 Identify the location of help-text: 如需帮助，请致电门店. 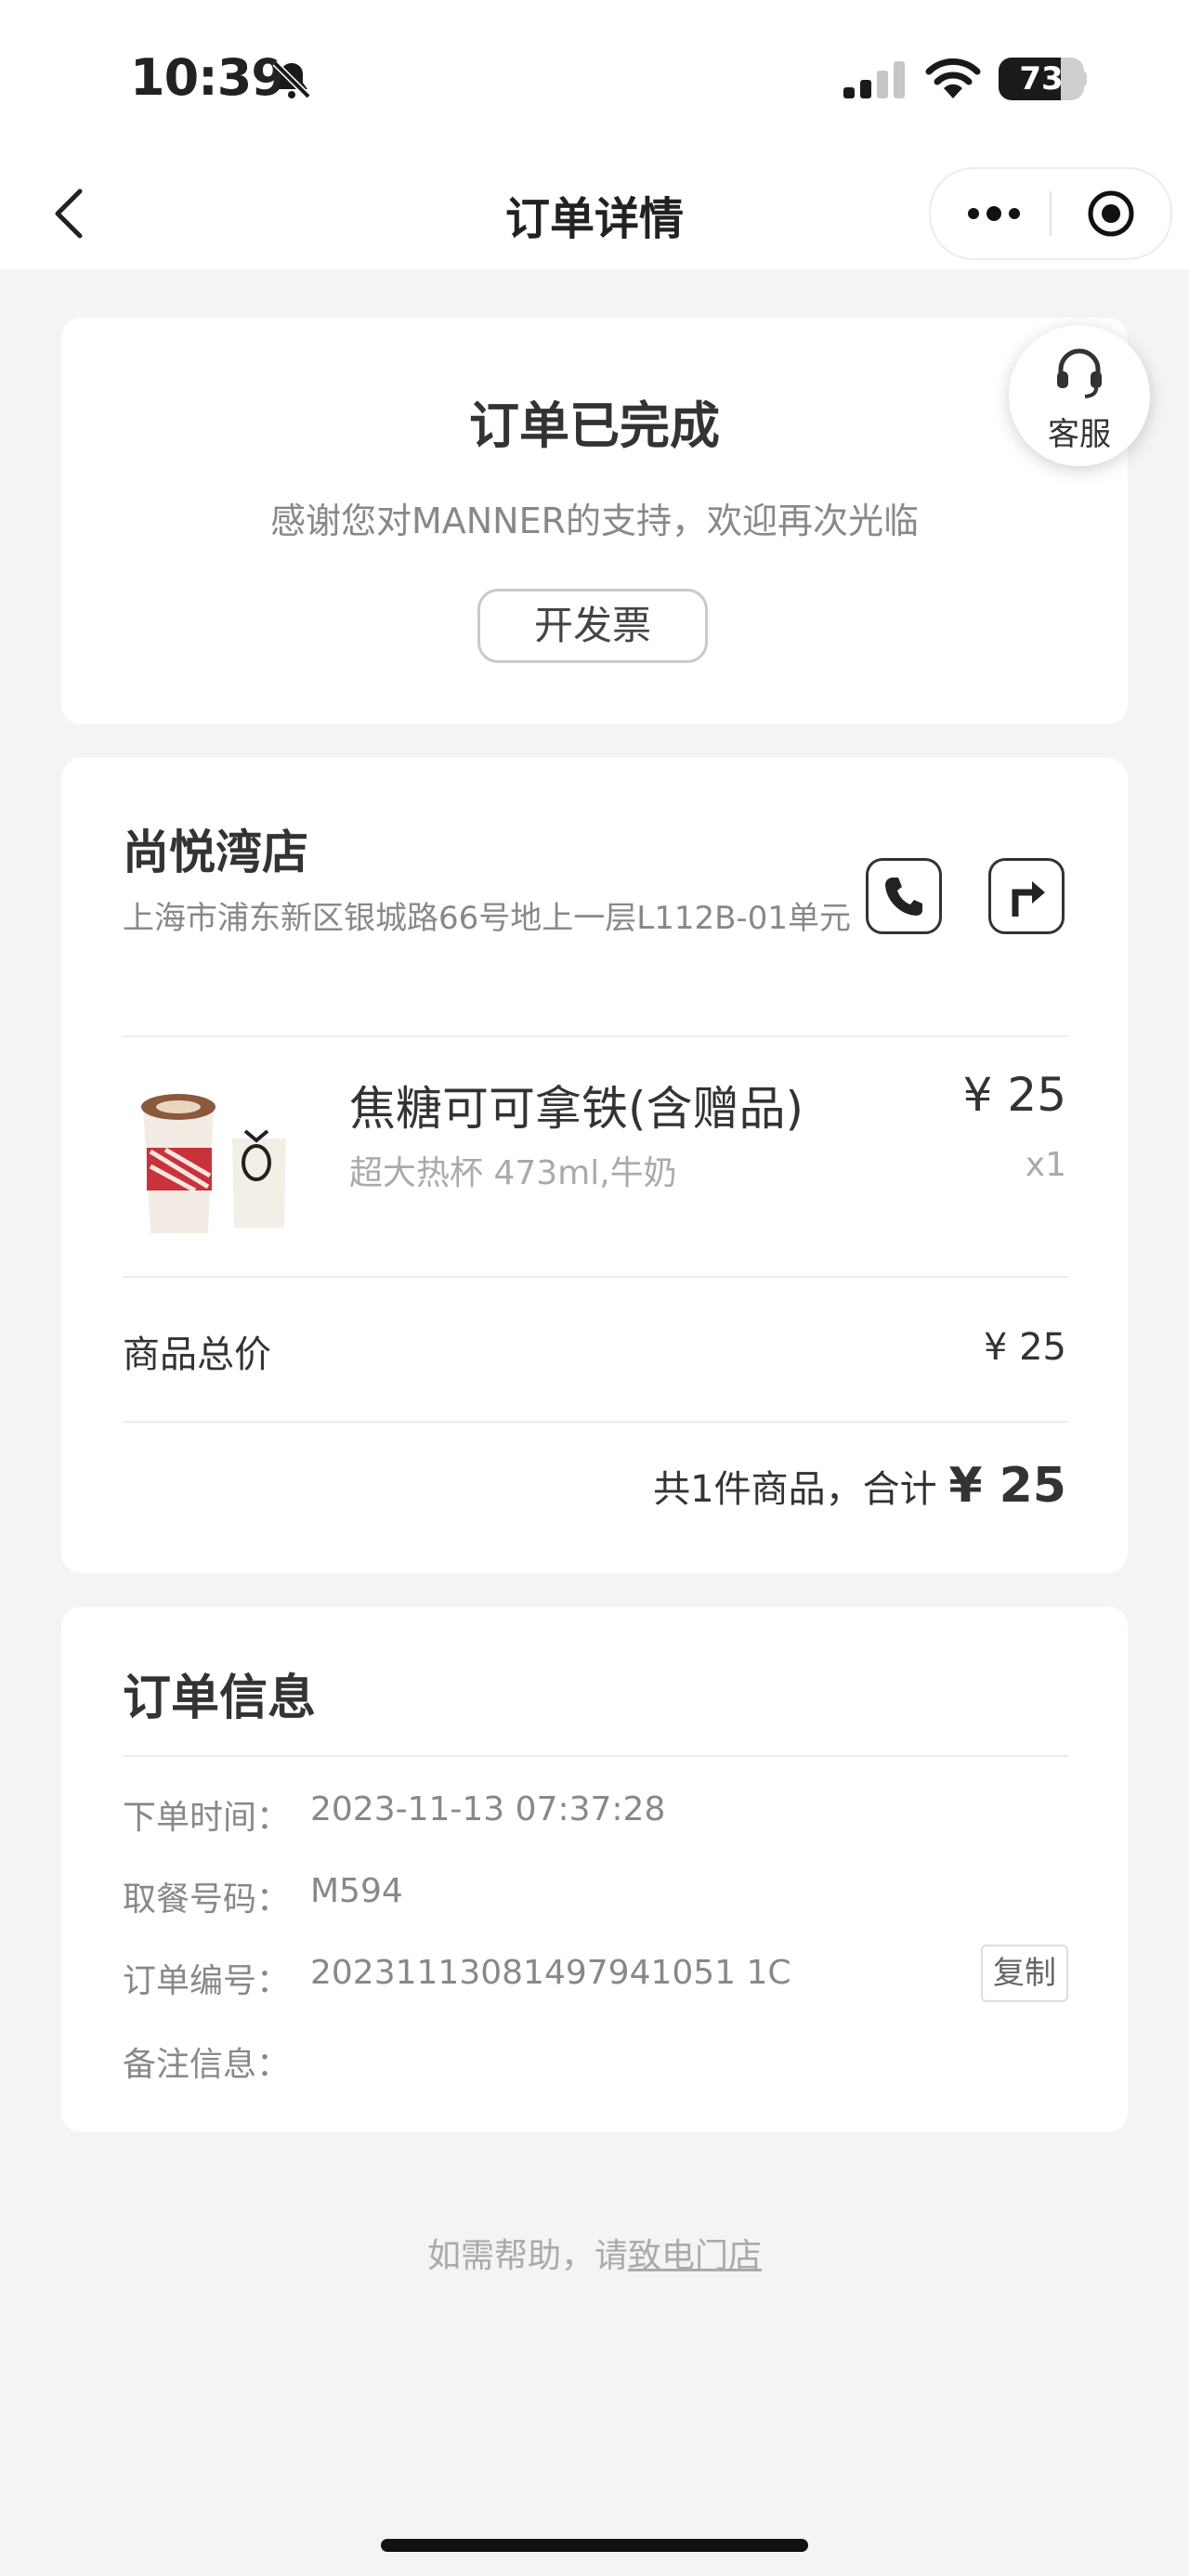
(594, 2253).